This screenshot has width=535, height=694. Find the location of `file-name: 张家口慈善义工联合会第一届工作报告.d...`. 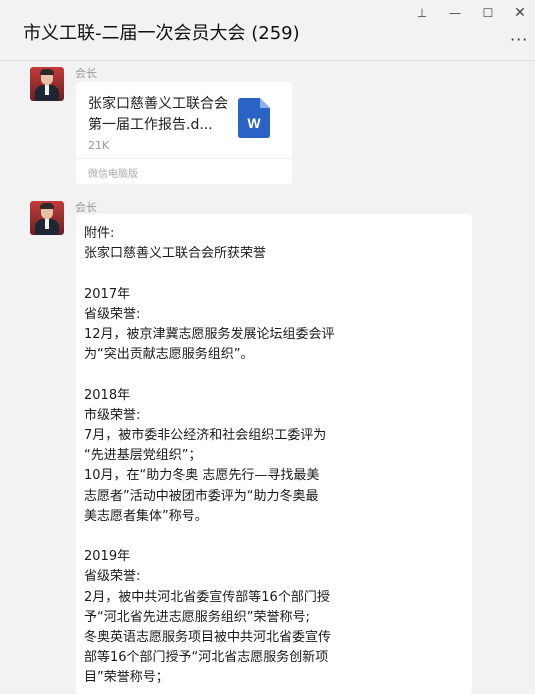

file-name: 张家口慈善义工联合会第一届工作报告.d... is located at coordinates (158, 114).